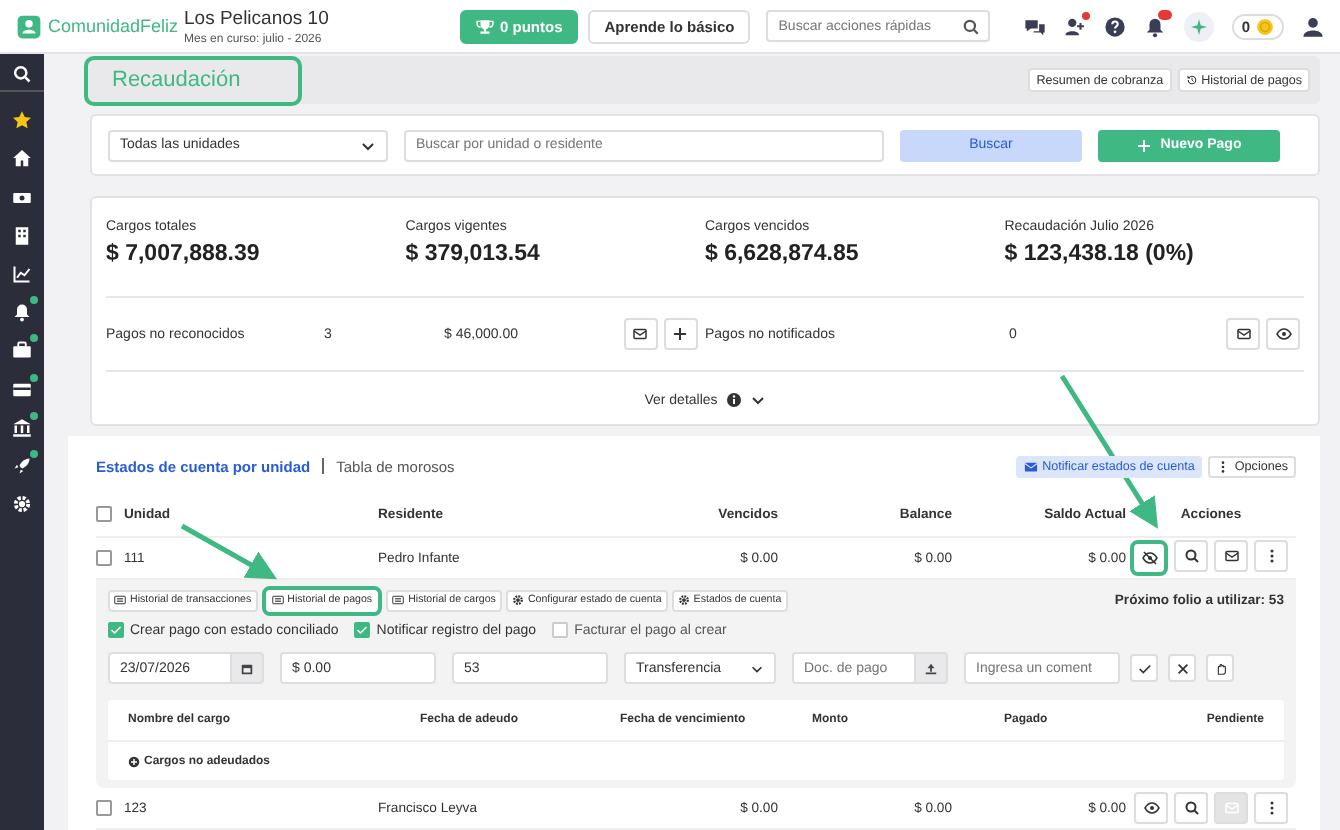  I want to click on stat-value: $ 379,013.54, so click(473, 254).